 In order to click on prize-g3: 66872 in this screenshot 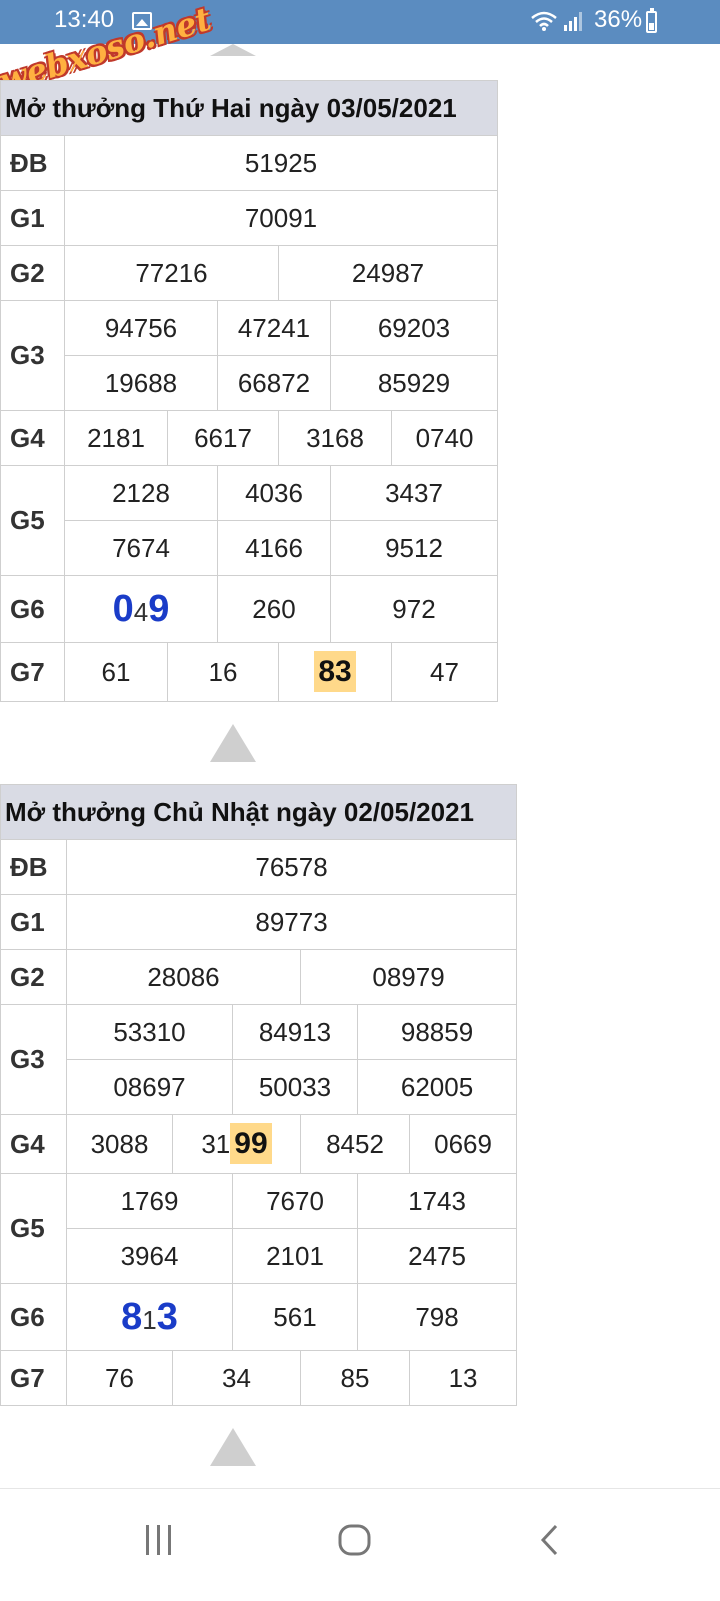, I will do `click(274, 383)`.